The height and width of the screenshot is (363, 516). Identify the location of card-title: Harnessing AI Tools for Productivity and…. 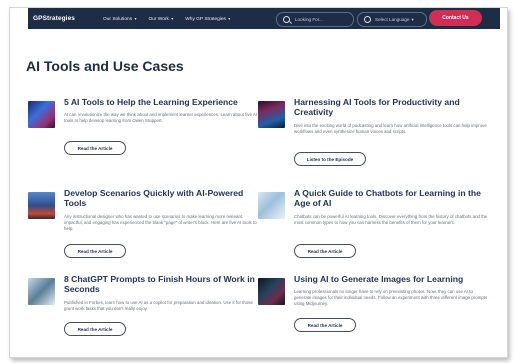
(394, 107).